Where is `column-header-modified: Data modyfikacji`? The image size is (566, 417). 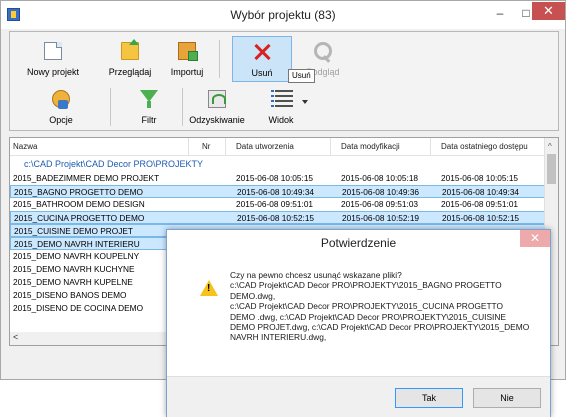
column-header-modified: Data modyfikacji is located at coordinates (370, 146).